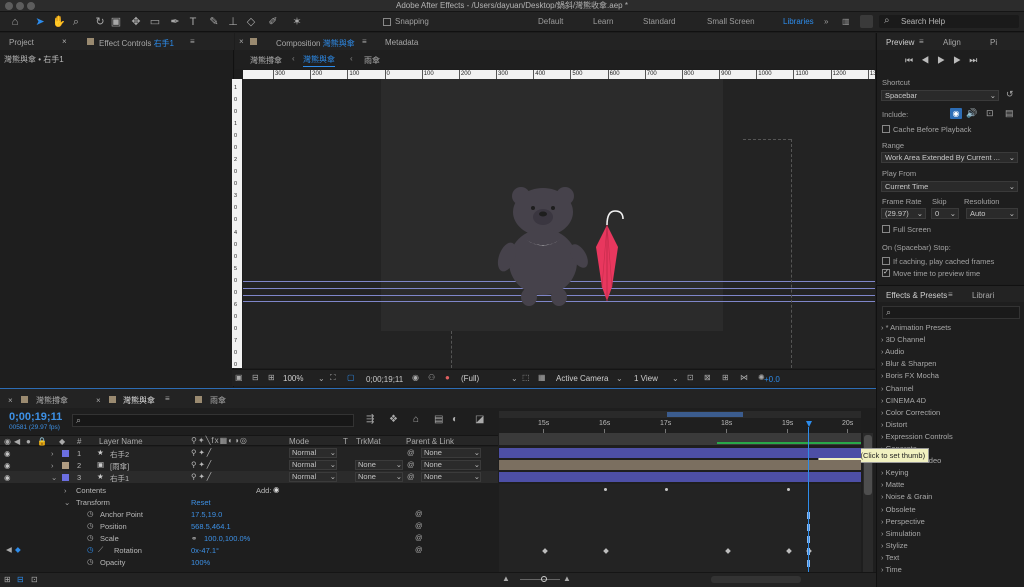 Image resolution: width=1024 pixels, height=587 pixels. Describe the element at coordinates (249, 465) in the screenshot. I see `layer-row: ◉ › 2 ▣ [雨傘] ⚲✦╱ Normal ⌄ None ⌄ @ None ⌄` at that location.